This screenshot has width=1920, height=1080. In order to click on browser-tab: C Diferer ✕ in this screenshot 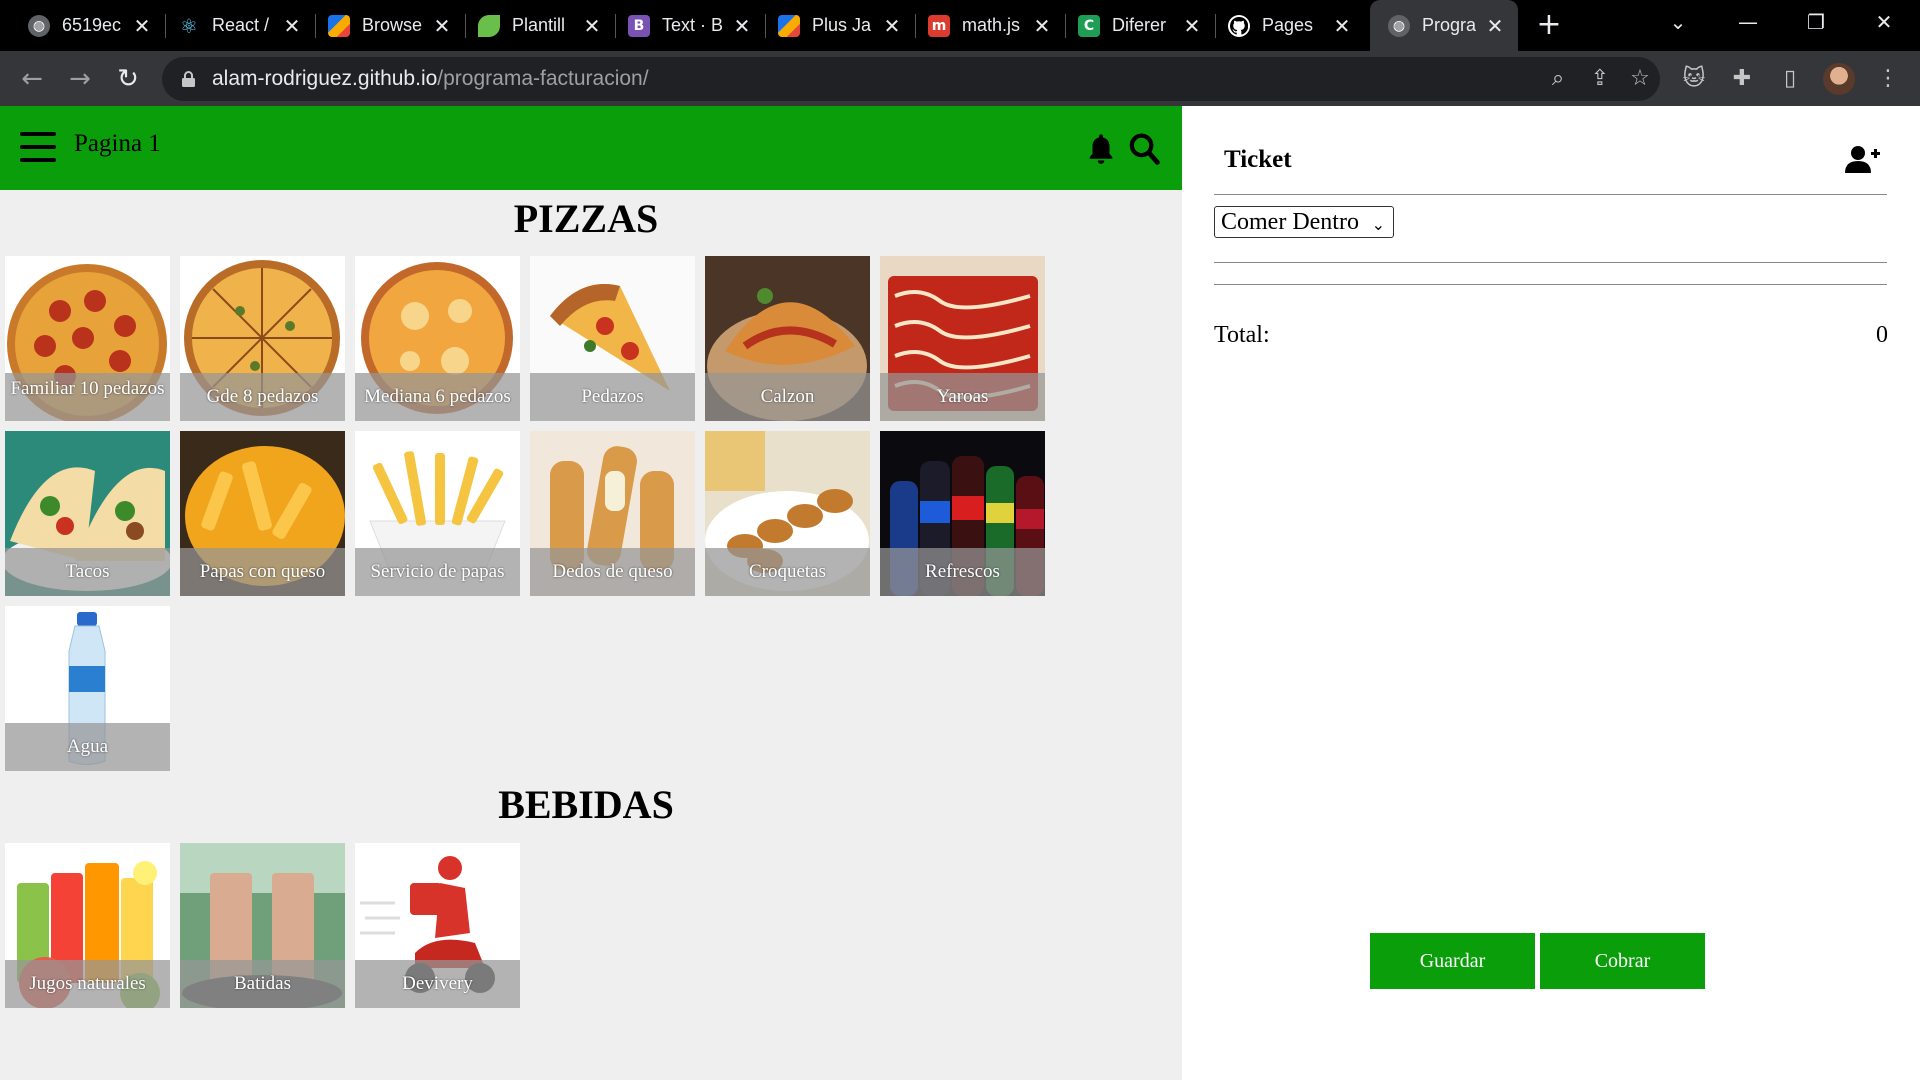, I will do `click(1132, 25)`.